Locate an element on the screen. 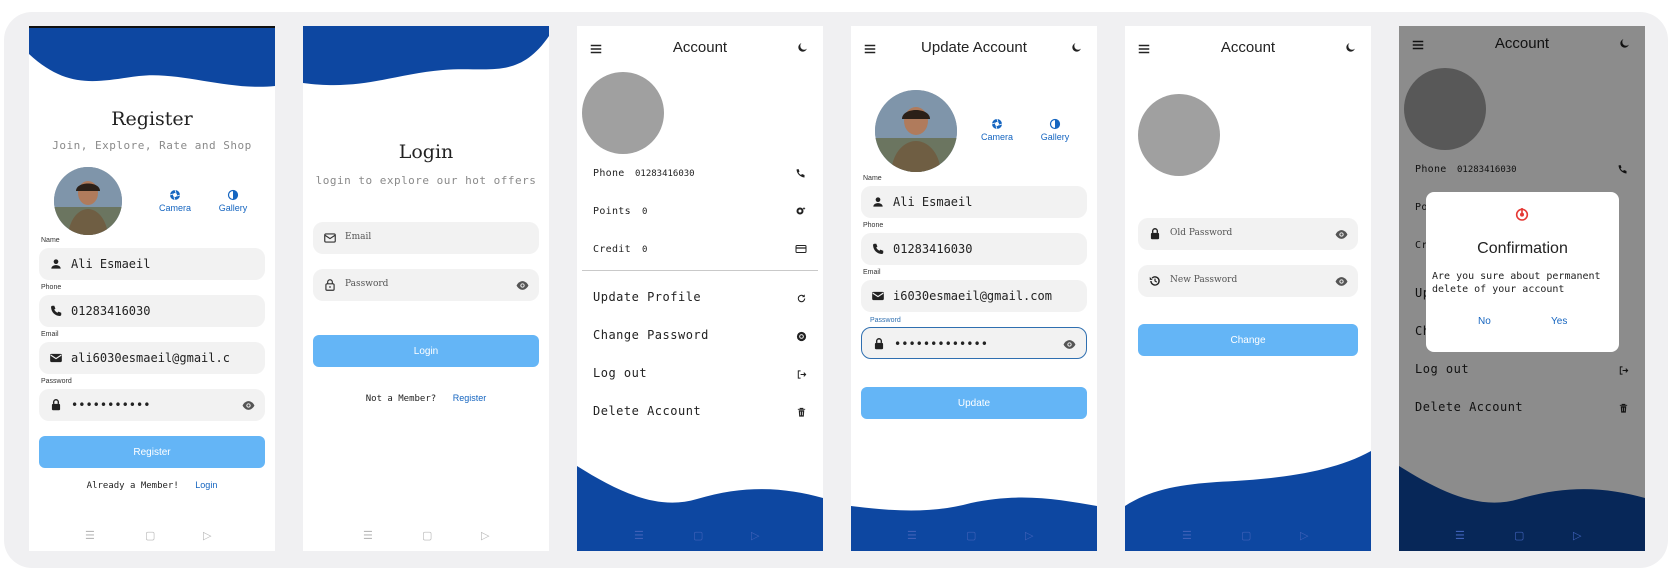 This screenshot has height=574, width=1671. login-button: Login is located at coordinates (426, 351).